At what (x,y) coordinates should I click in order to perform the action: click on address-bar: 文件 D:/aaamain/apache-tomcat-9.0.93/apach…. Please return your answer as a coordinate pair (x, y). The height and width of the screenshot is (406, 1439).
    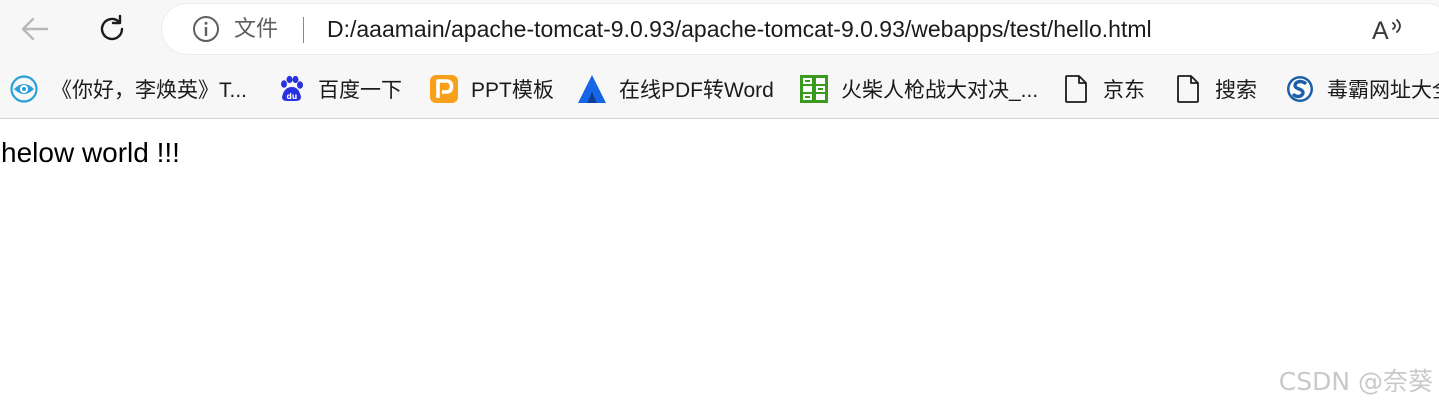
    Looking at the image, I should click on (800, 29).